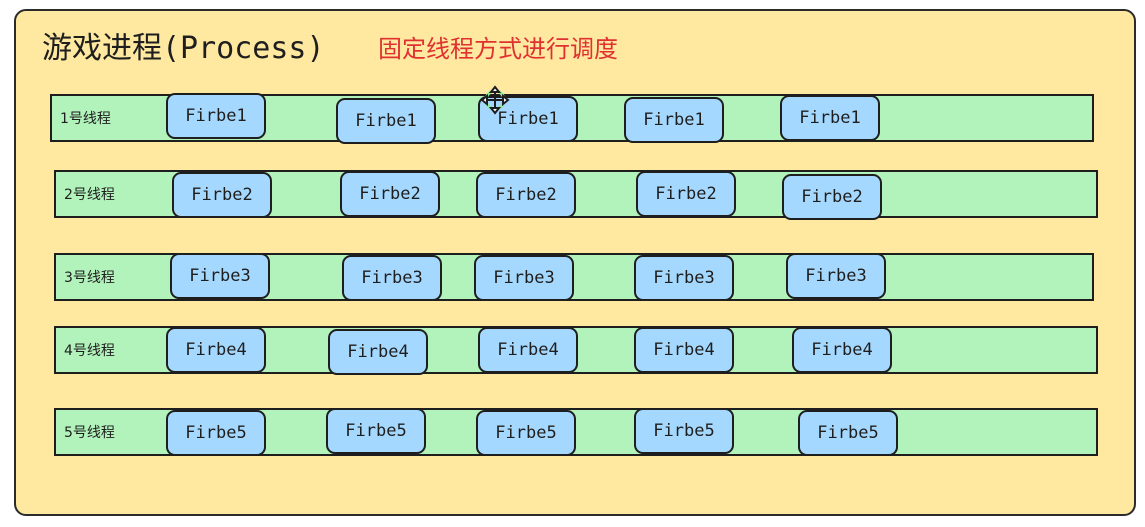  Describe the element at coordinates (495, 100) in the screenshot. I see `move-cursor-icon` at that location.